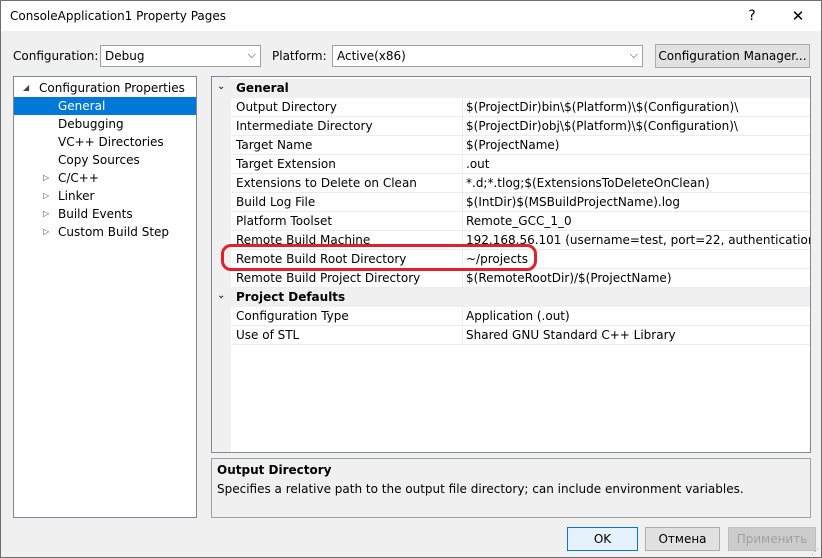  What do you see at coordinates (371, 56) in the screenshot?
I see `platform-value: Active(x86)` at bounding box center [371, 56].